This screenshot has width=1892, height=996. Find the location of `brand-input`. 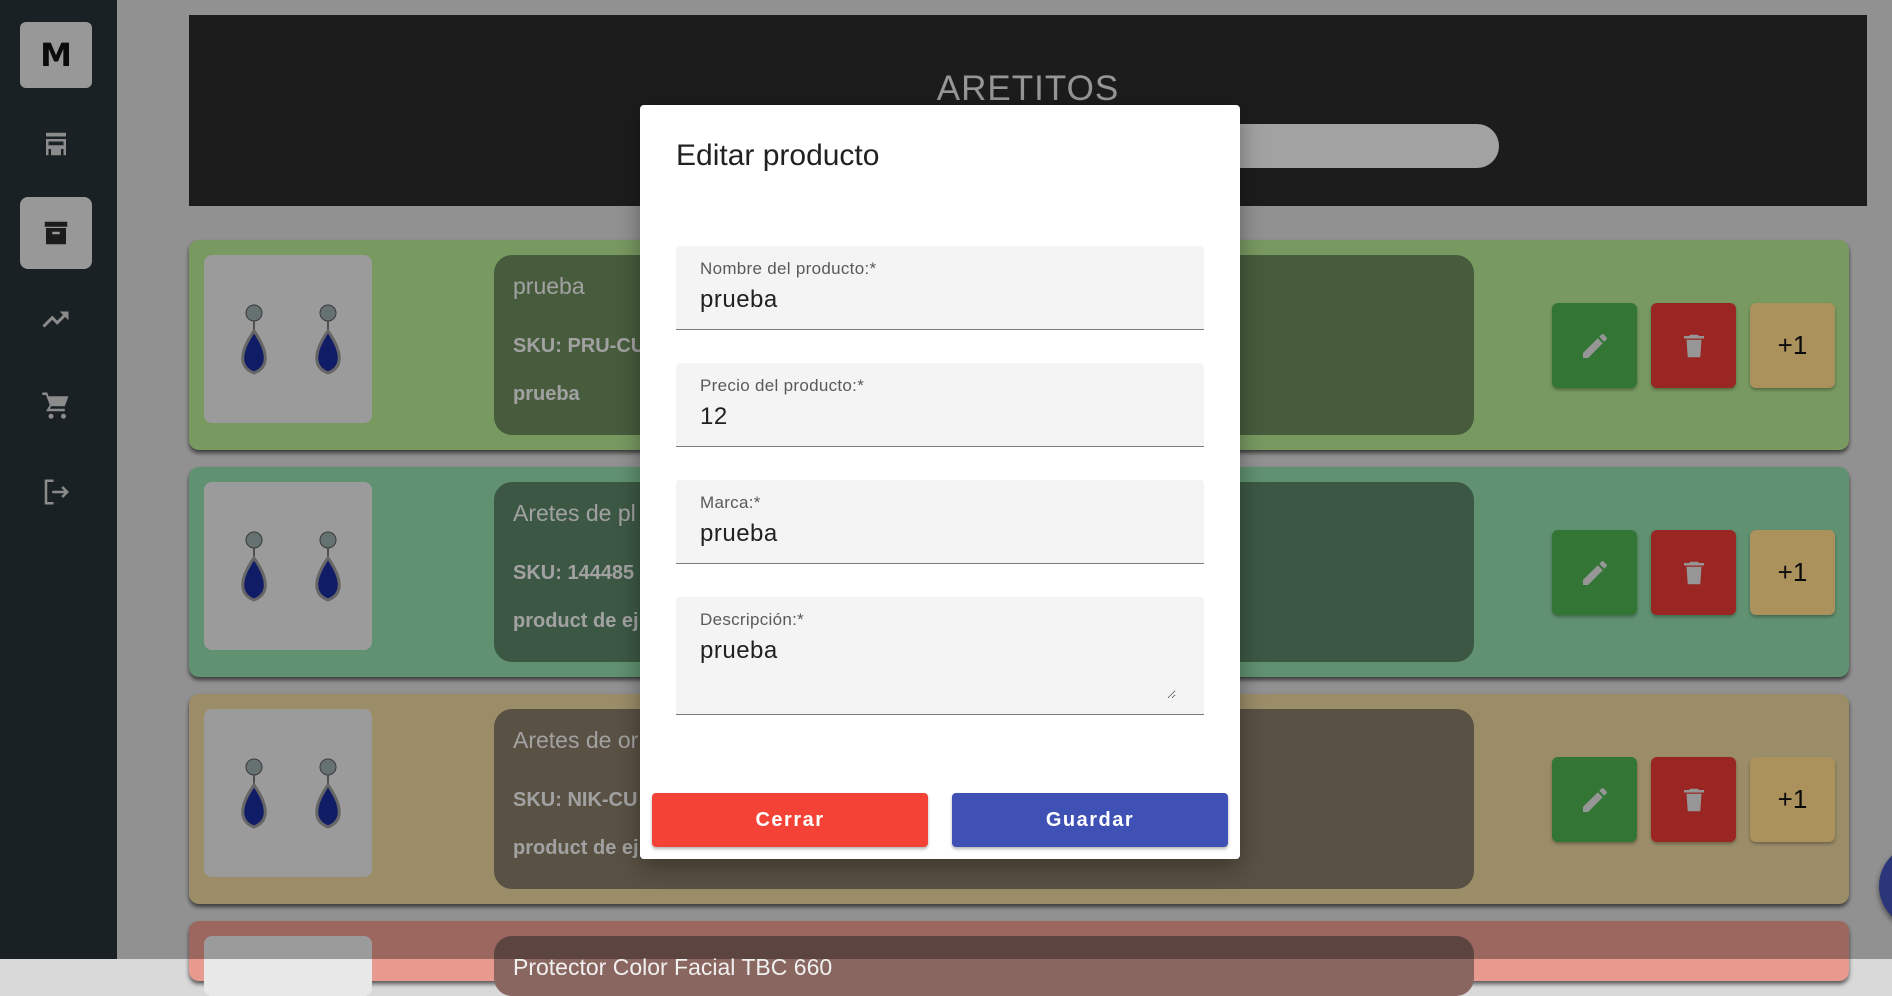

brand-input is located at coordinates (935, 534).